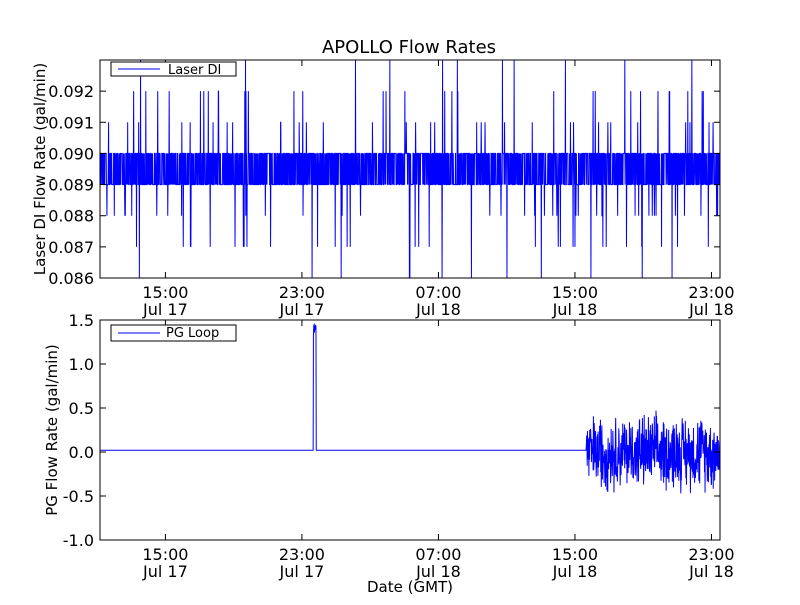  What do you see at coordinates (71, 91) in the screenshot?
I see `y-tick-label: 0.092` at bounding box center [71, 91].